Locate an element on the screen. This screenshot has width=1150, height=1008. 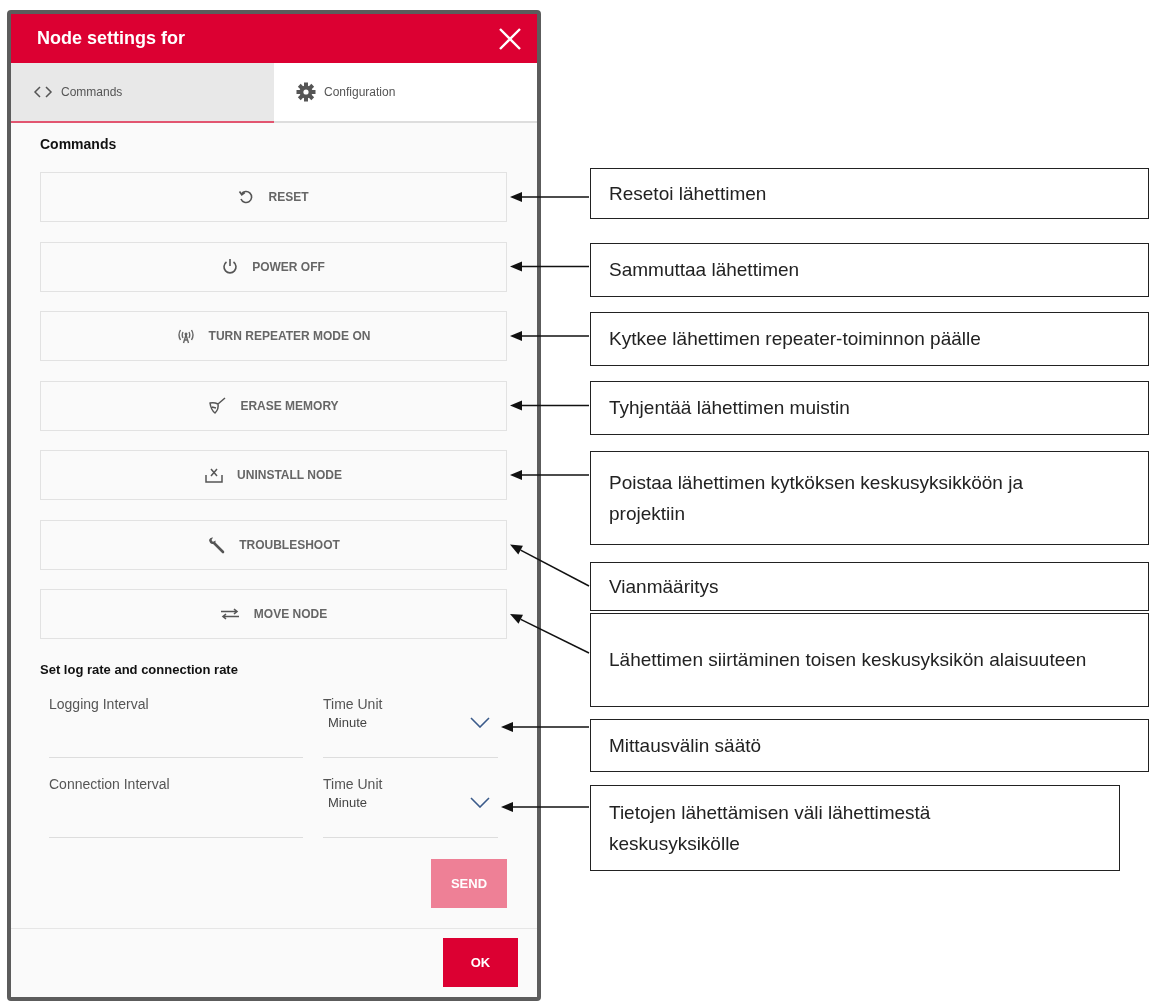
command-button: MOVE NODE is located at coordinates (273, 614).